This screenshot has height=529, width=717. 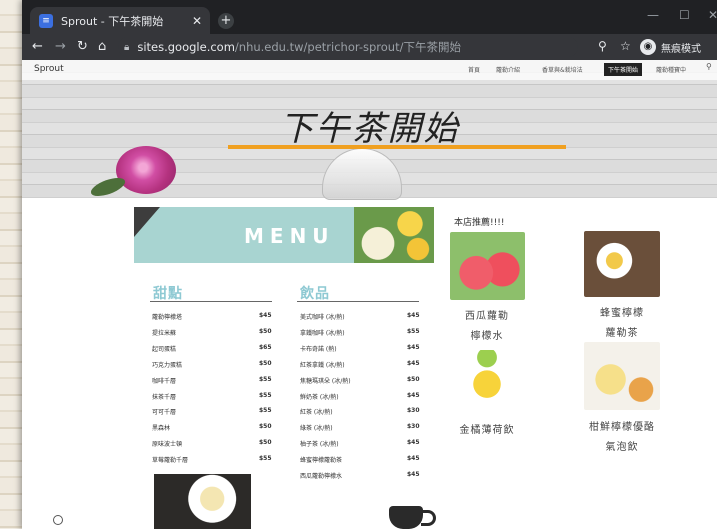 What do you see at coordinates (684, 15) in the screenshot?
I see `maximize-icon: ☐` at bounding box center [684, 15].